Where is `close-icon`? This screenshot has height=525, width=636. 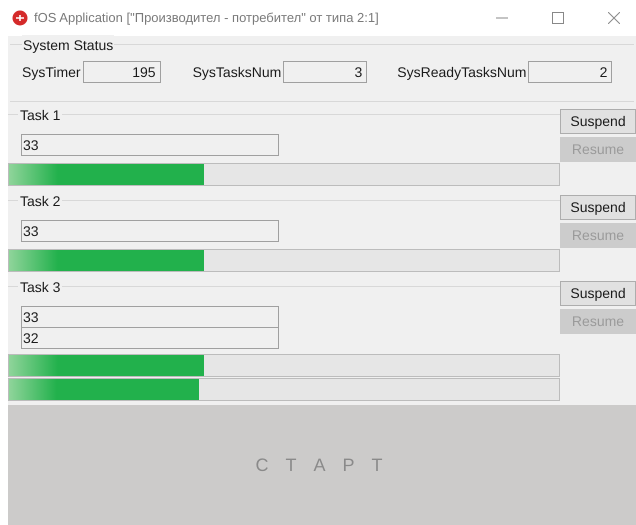
close-icon is located at coordinates (614, 18).